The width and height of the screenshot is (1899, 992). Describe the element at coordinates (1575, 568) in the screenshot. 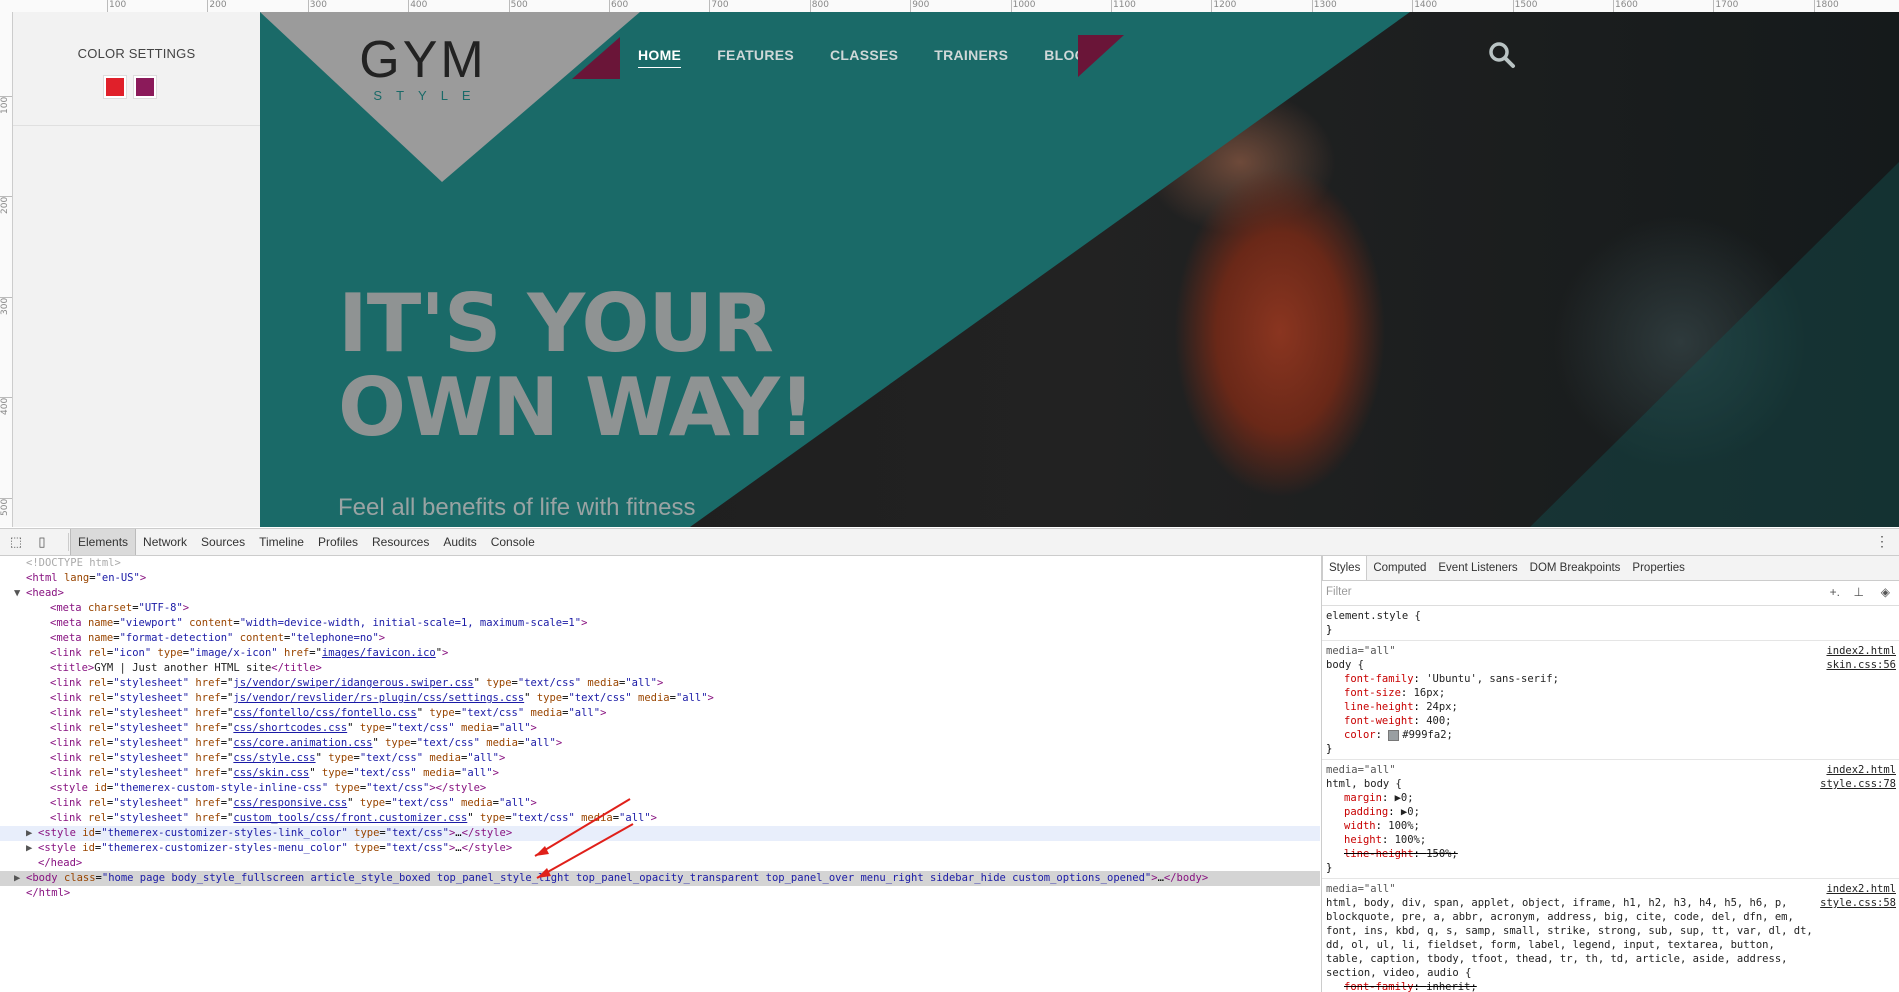

I see `side-tab-dom-breakpoints: DOM Breakpoints` at that location.